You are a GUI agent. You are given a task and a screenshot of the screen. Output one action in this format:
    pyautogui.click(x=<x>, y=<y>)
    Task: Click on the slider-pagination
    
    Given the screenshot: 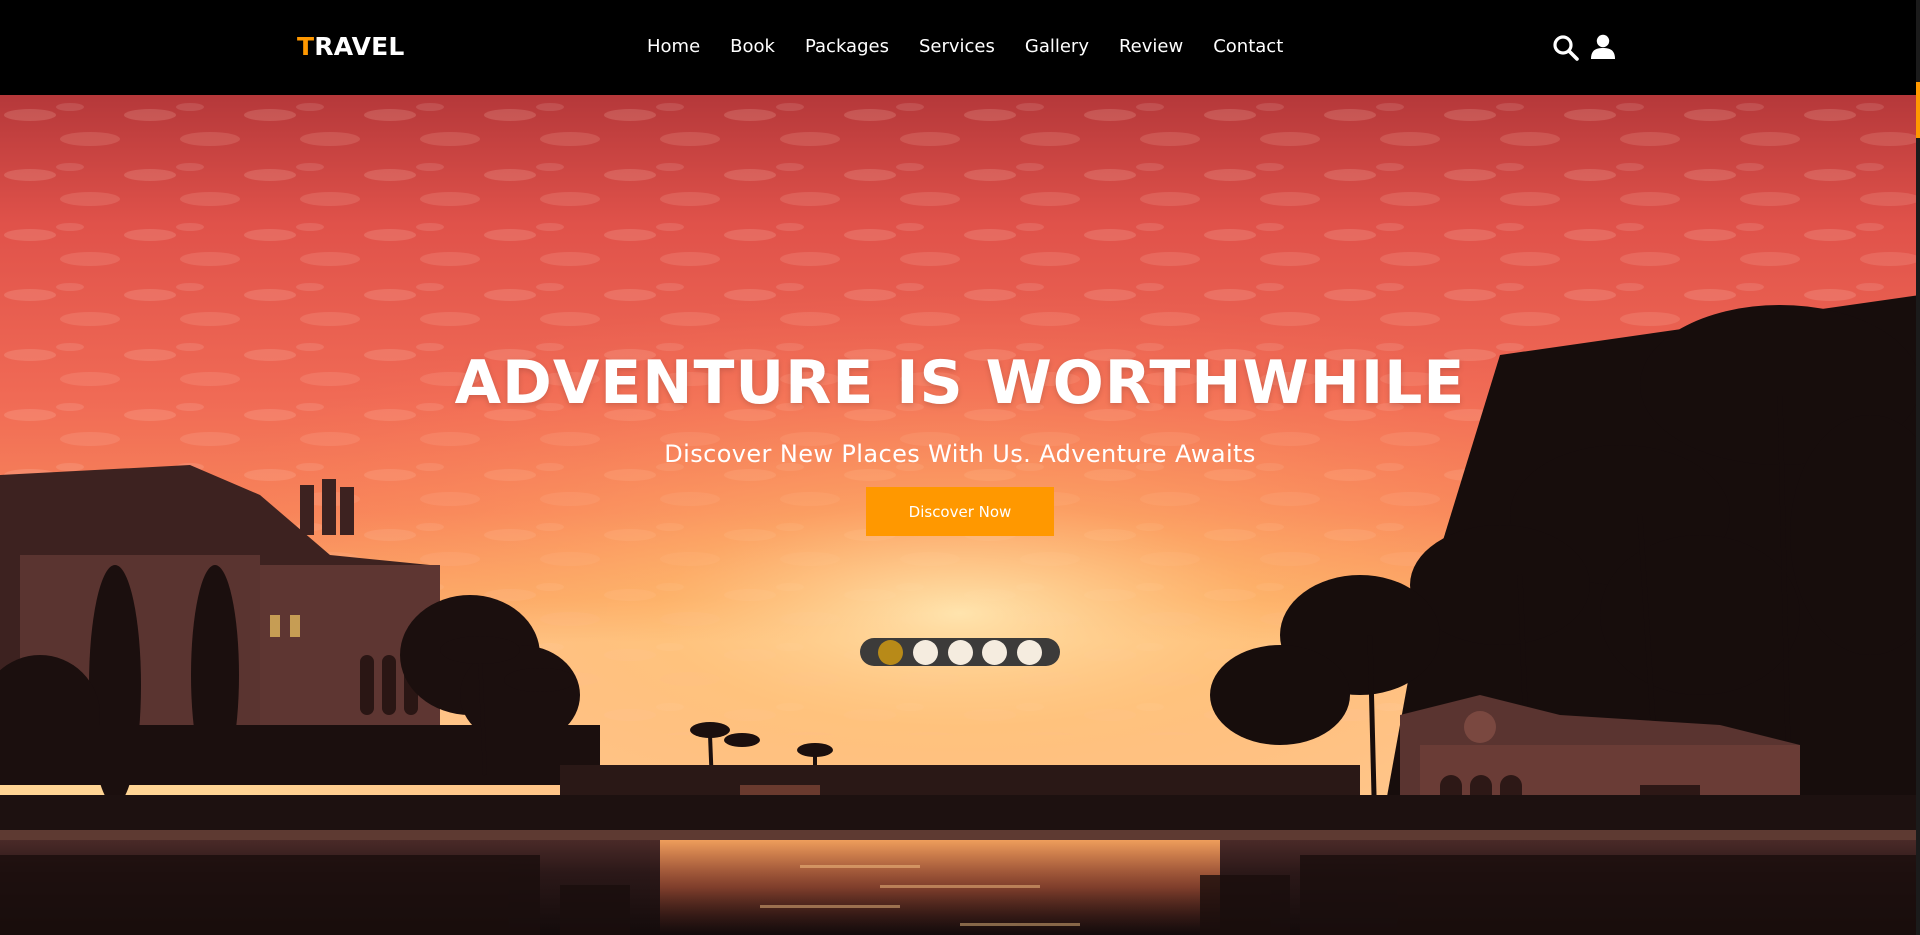 What is the action you would take?
    pyautogui.click(x=960, y=652)
    